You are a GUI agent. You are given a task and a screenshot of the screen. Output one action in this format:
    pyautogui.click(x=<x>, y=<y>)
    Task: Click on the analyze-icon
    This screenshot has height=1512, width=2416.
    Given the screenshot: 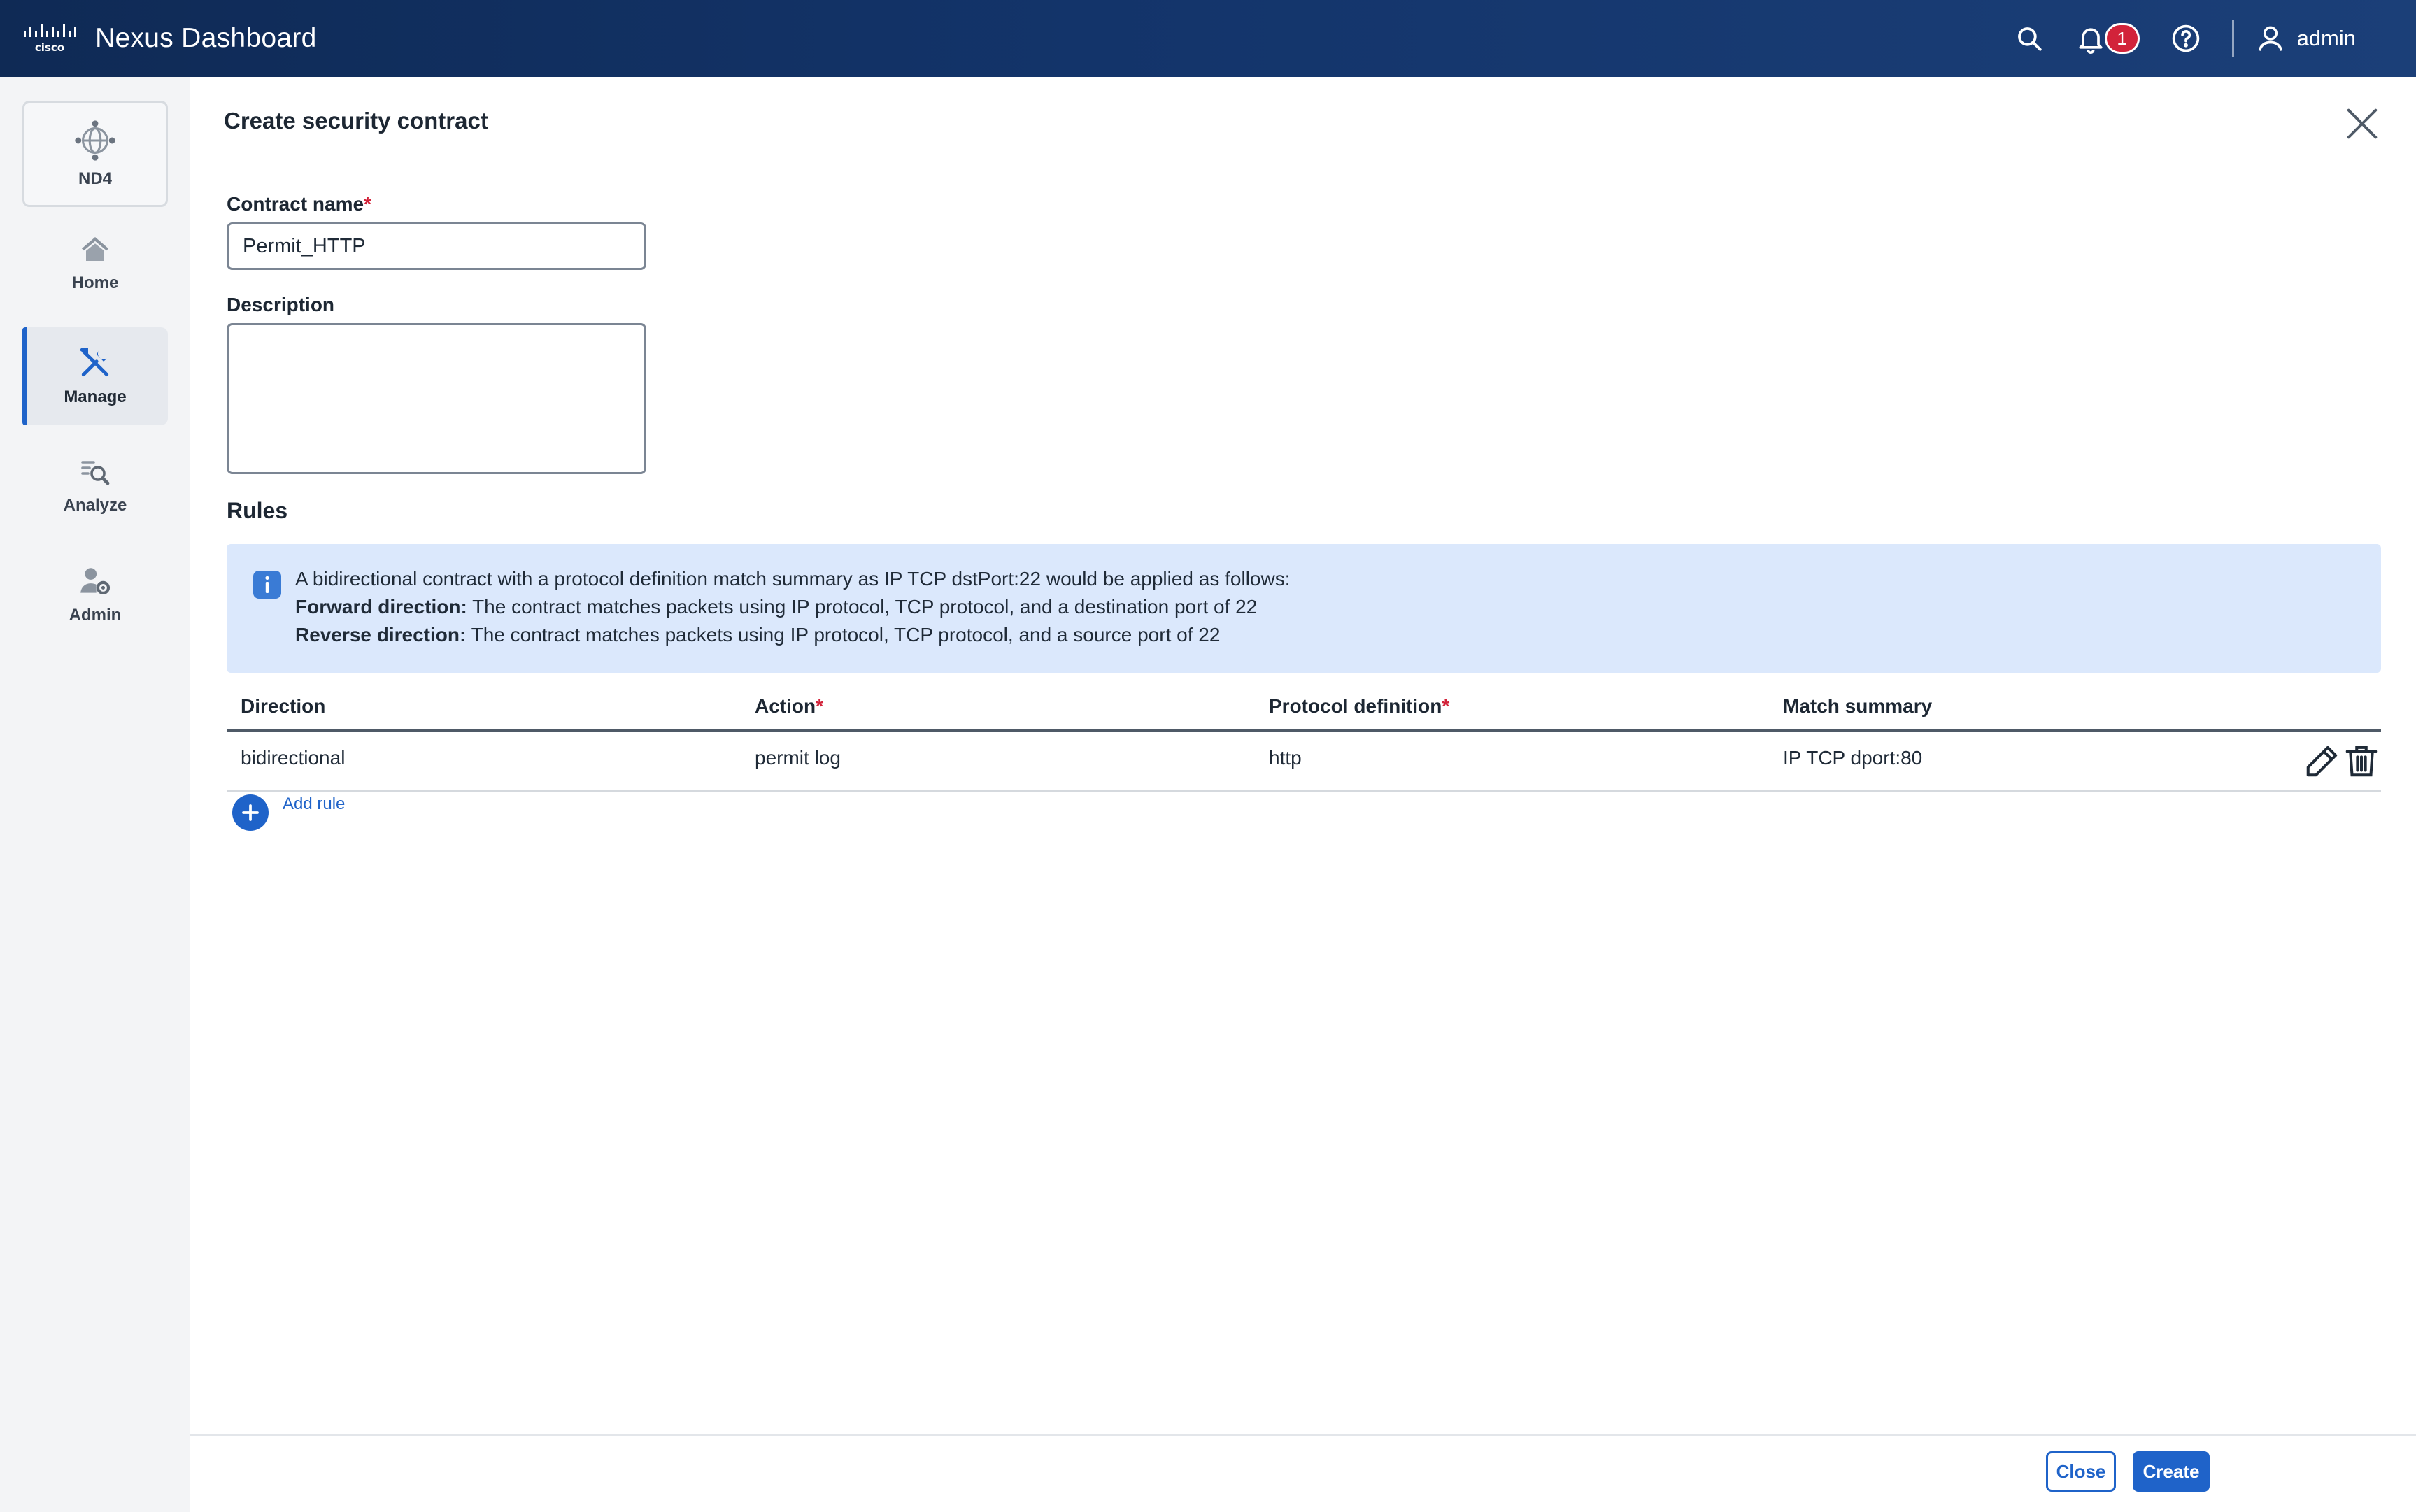 What is the action you would take?
    pyautogui.click(x=95, y=473)
    